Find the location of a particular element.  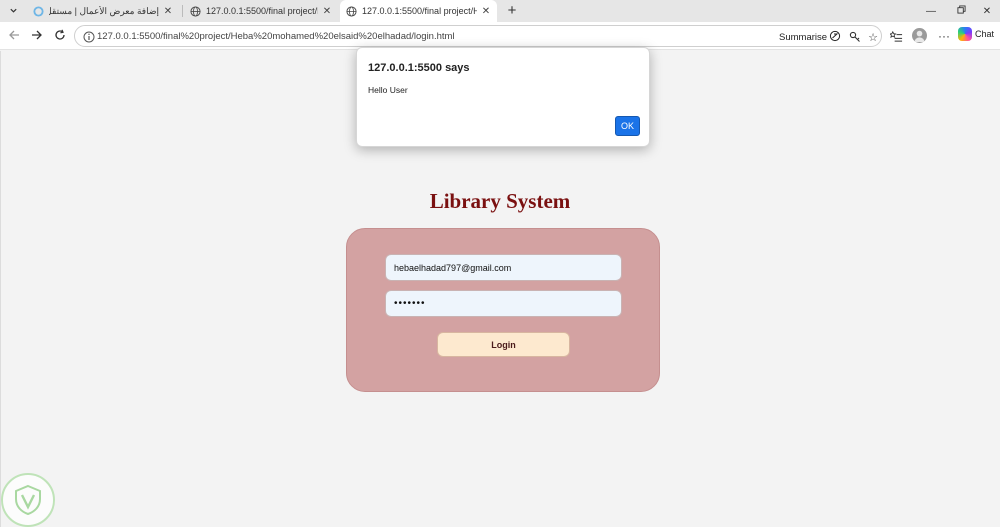

star-icon: ☆ is located at coordinates (873, 37).